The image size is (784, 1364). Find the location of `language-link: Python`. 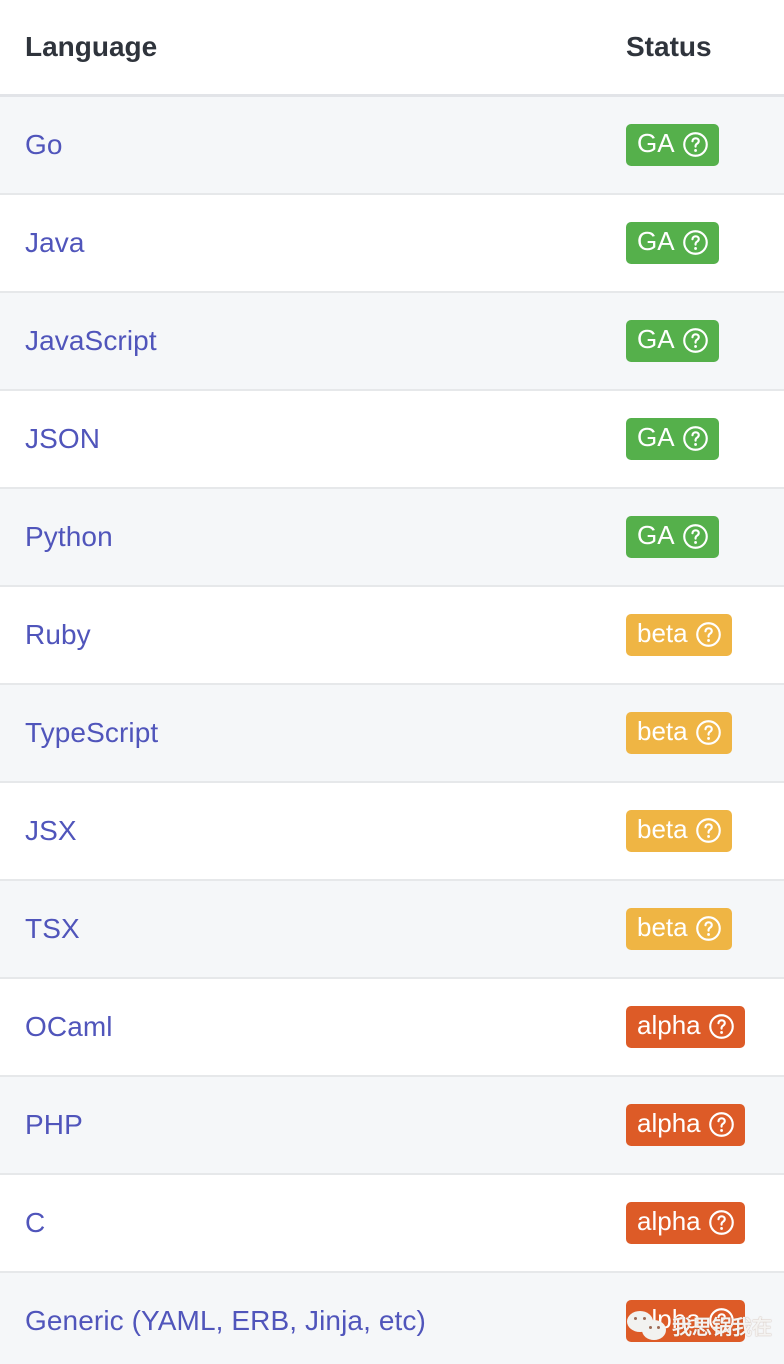

language-link: Python is located at coordinates (69, 536).